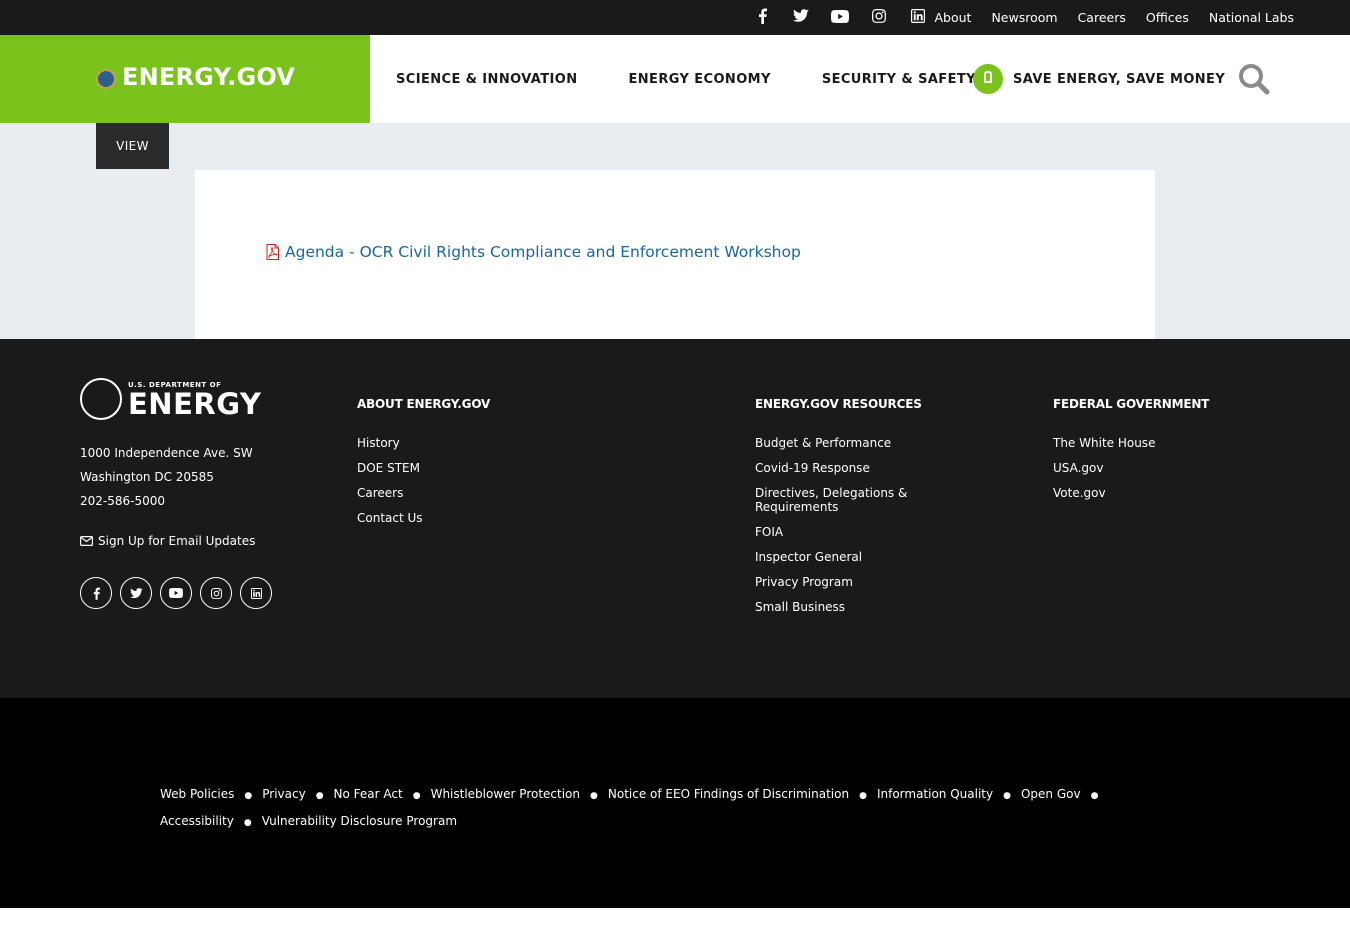 This screenshot has height=940, width=1350. I want to click on footer-link-foia: FOIA, so click(850, 532).